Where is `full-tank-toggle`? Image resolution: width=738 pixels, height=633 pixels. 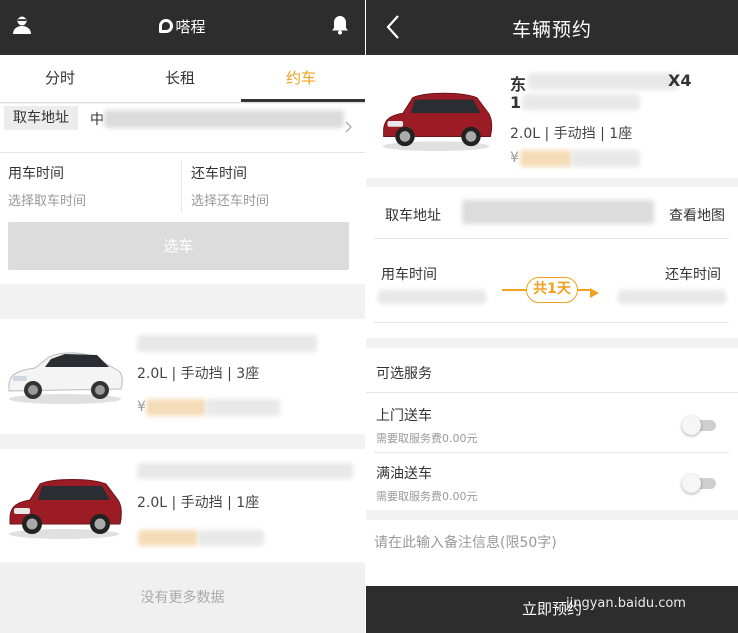 full-tank-toggle is located at coordinates (699, 483).